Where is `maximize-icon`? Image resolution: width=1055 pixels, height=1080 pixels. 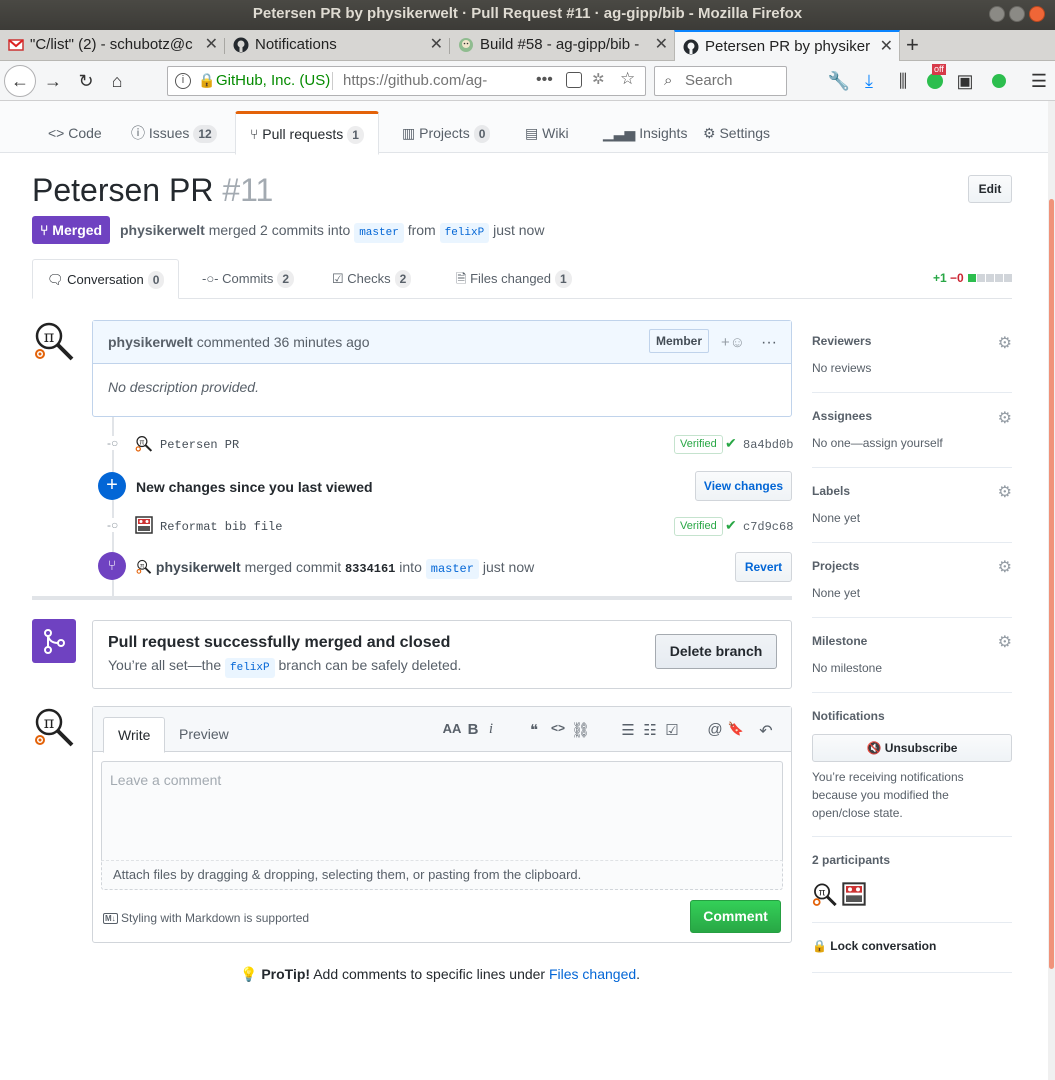 maximize-icon is located at coordinates (1017, 14).